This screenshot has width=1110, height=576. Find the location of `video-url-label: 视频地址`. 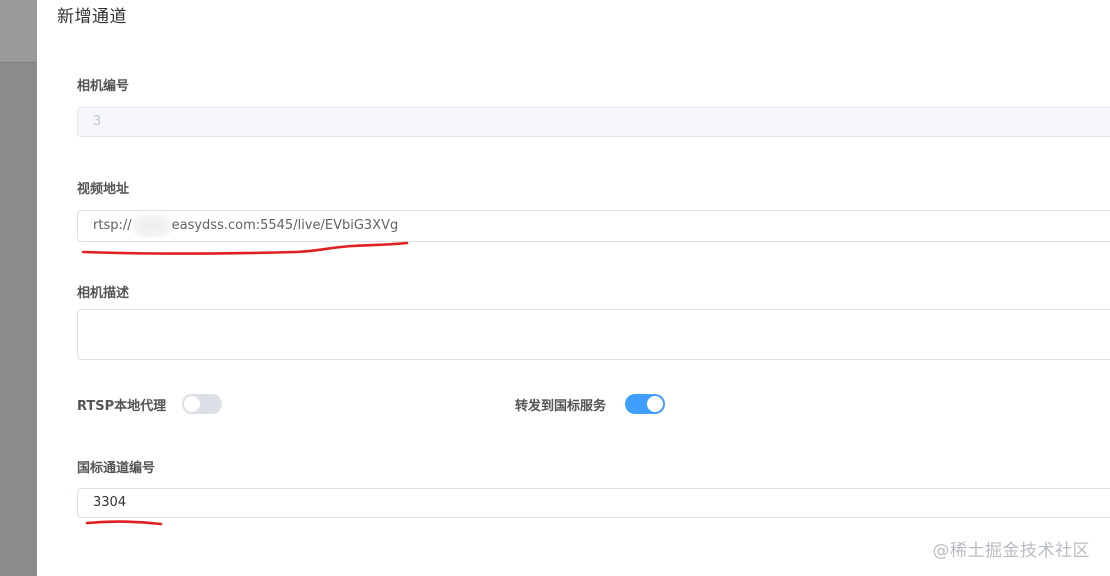

video-url-label: 视频地址 is located at coordinates (103, 189).